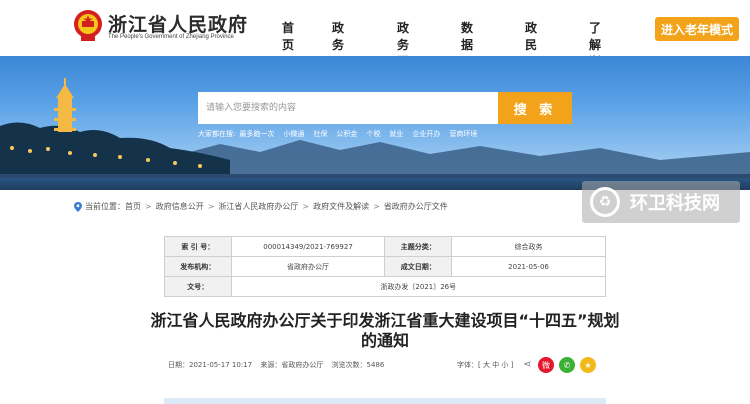 The image size is (750, 404). What do you see at coordinates (348, 108) in the screenshot?
I see `search-input: 请输入您要搜索的内容` at bounding box center [348, 108].